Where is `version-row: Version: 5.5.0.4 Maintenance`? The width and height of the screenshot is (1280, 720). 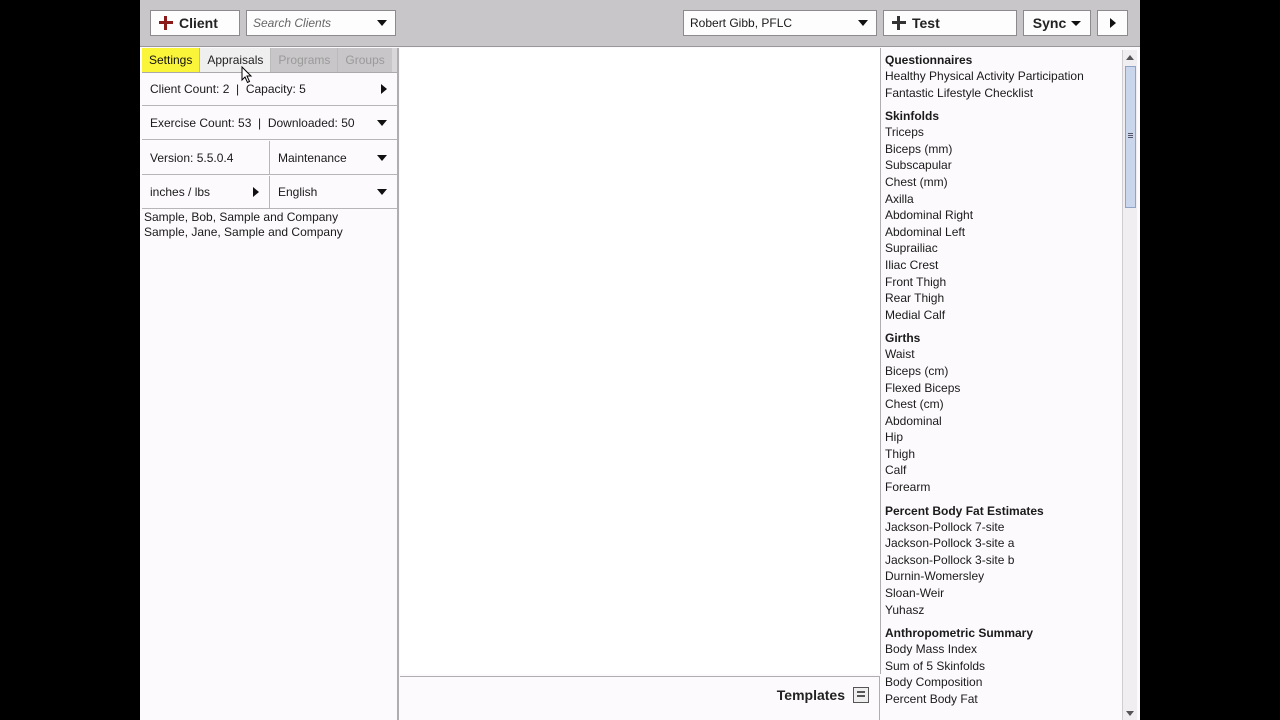
version-row: Version: 5.5.0.4 Maintenance is located at coordinates (269, 158).